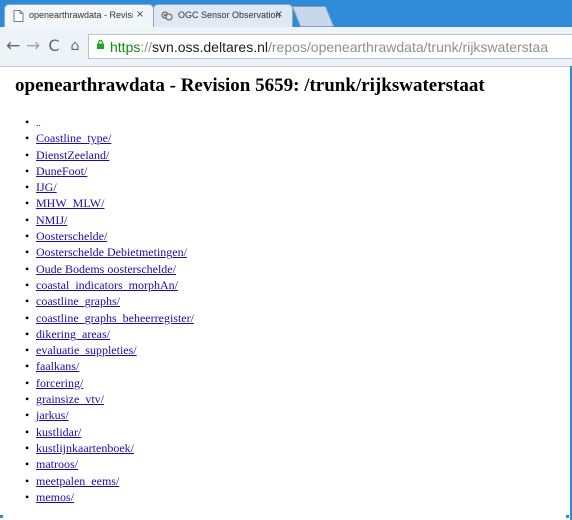 The width and height of the screenshot is (572, 520). Describe the element at coordinates (55, 497) in the screenshot. I see `directory-link: memos/` at that location.